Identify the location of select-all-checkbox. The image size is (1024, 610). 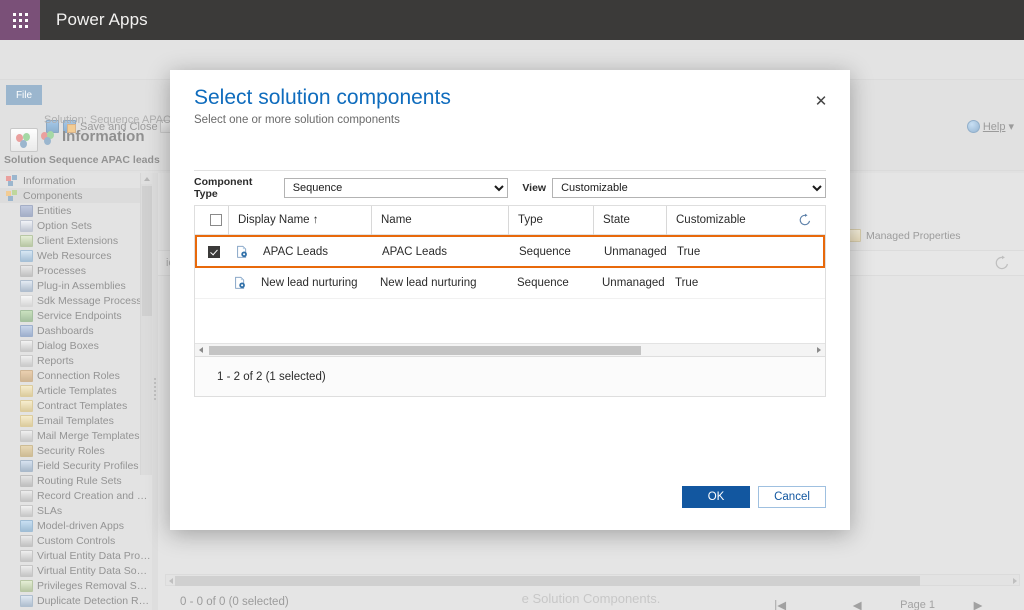
(216, 220).